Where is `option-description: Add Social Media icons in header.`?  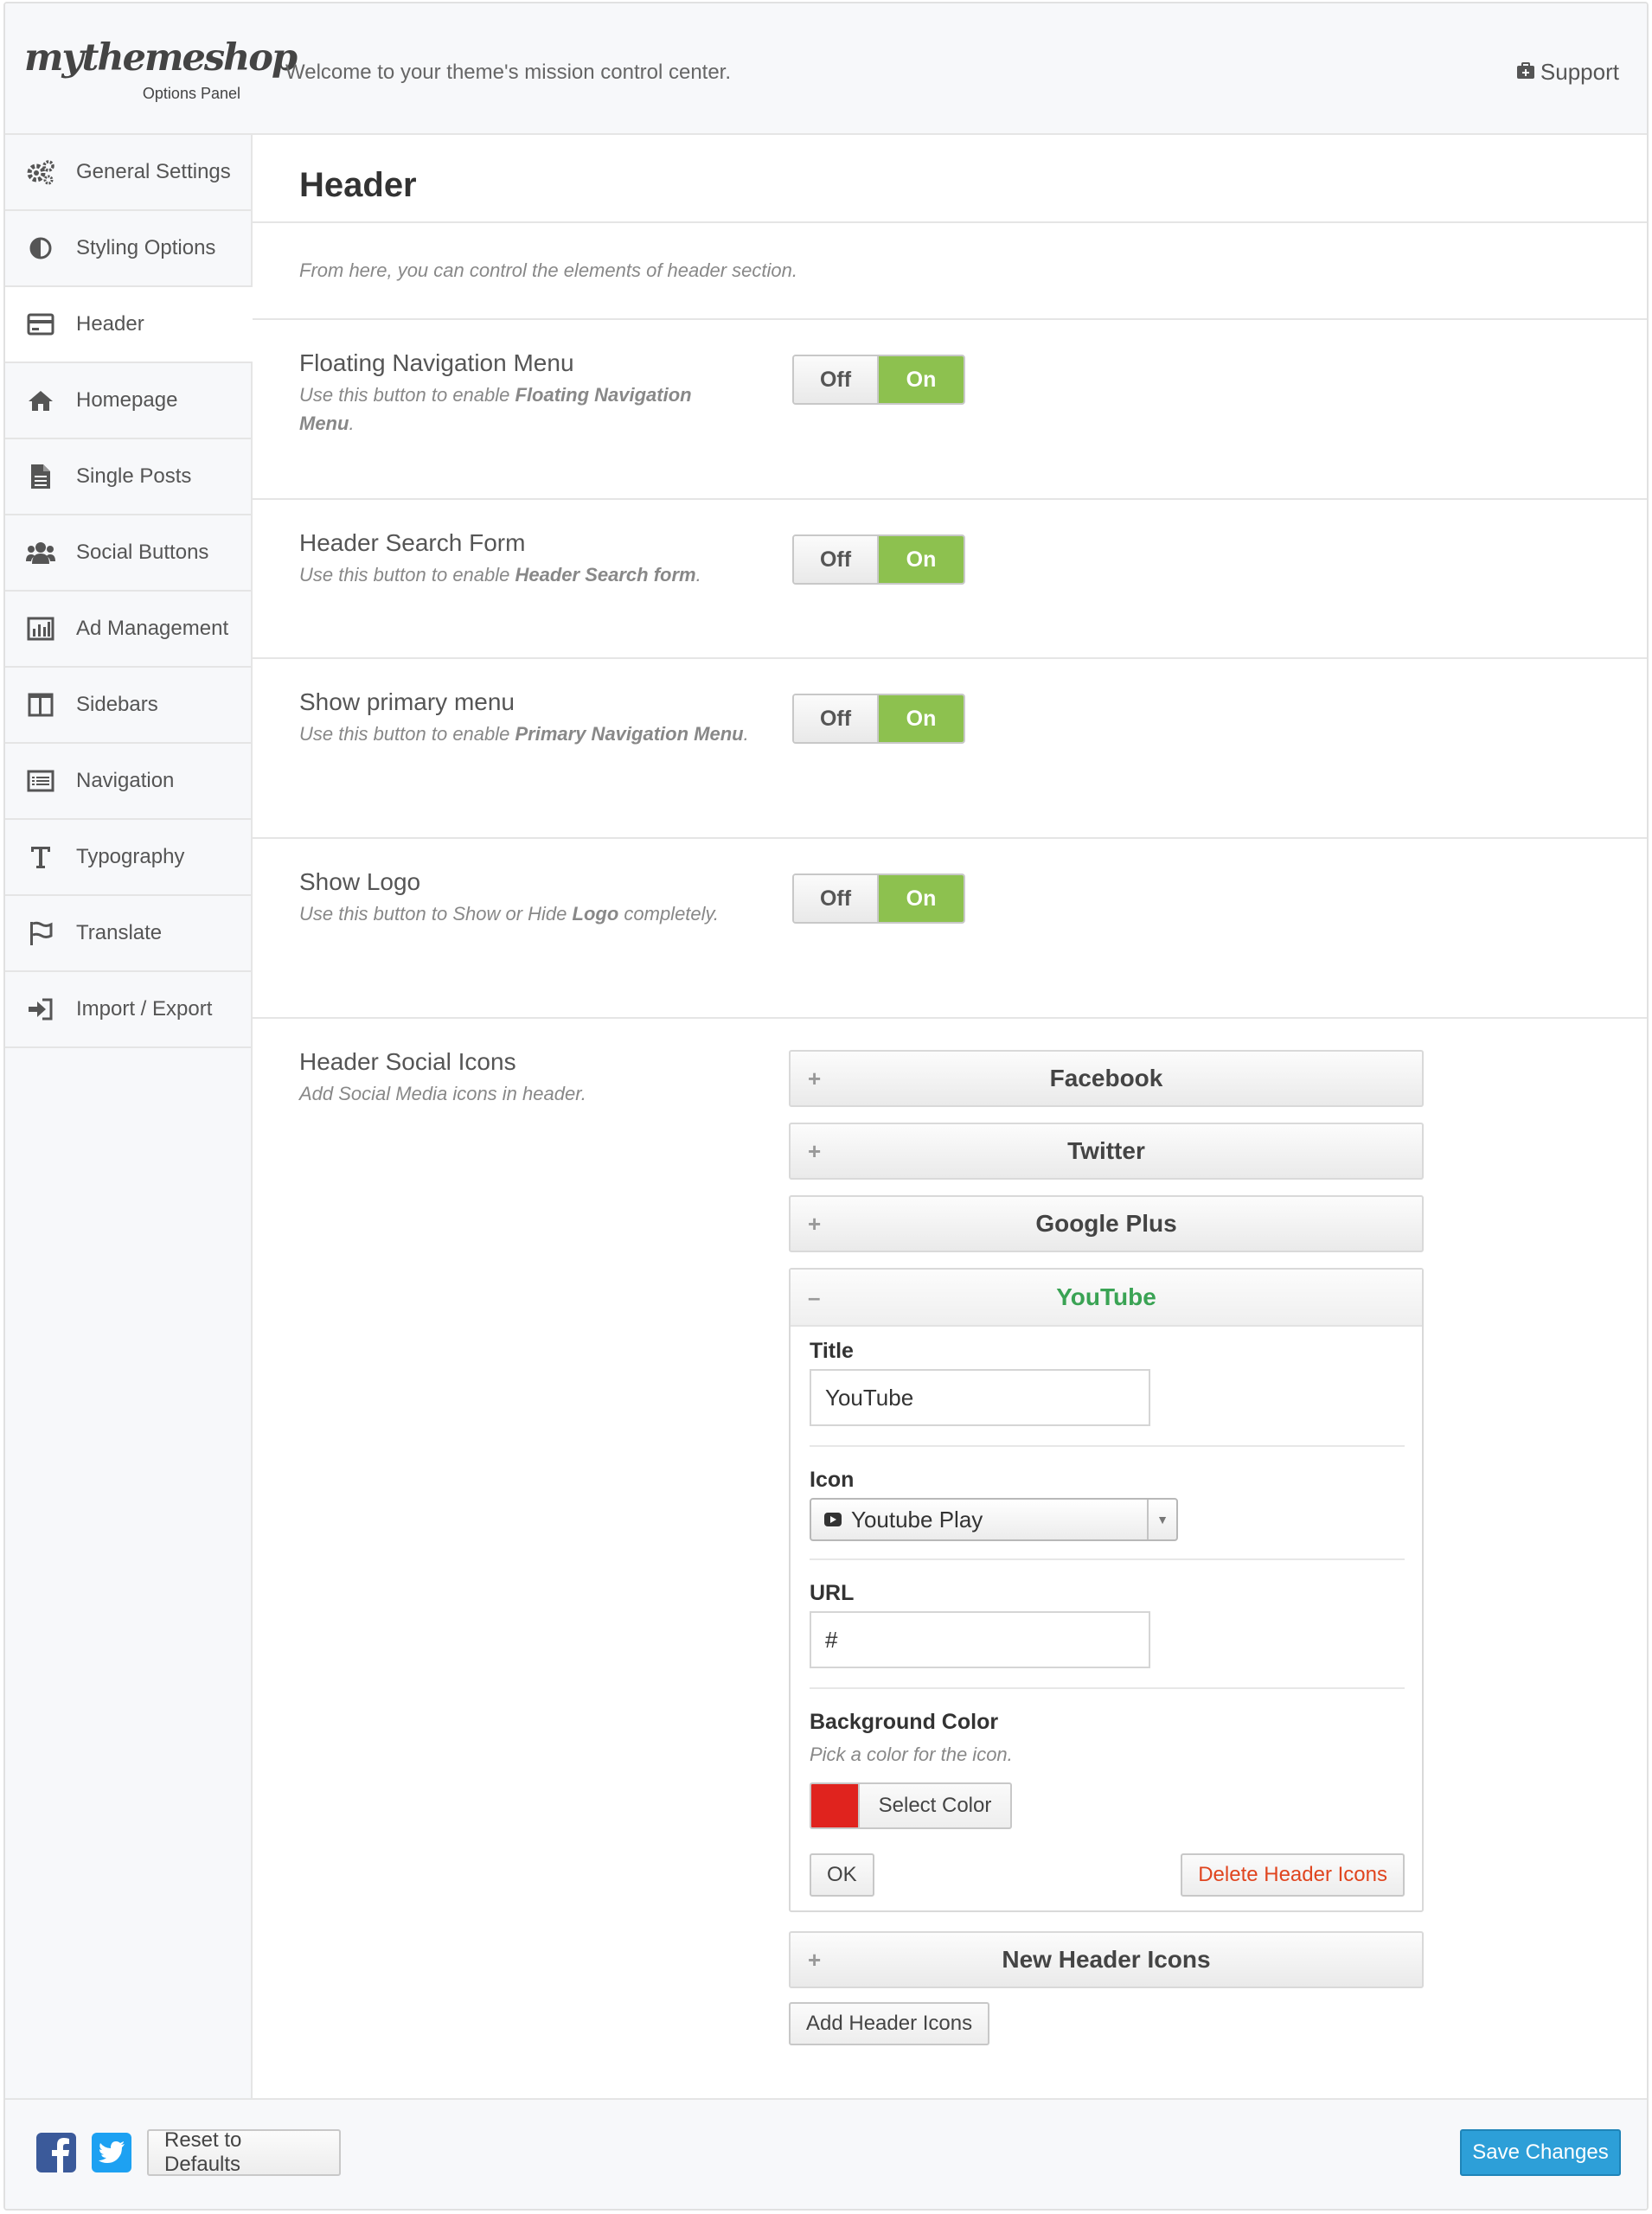
option-description: Add Social Media icons in header. is located at coordinates (442, 1093).